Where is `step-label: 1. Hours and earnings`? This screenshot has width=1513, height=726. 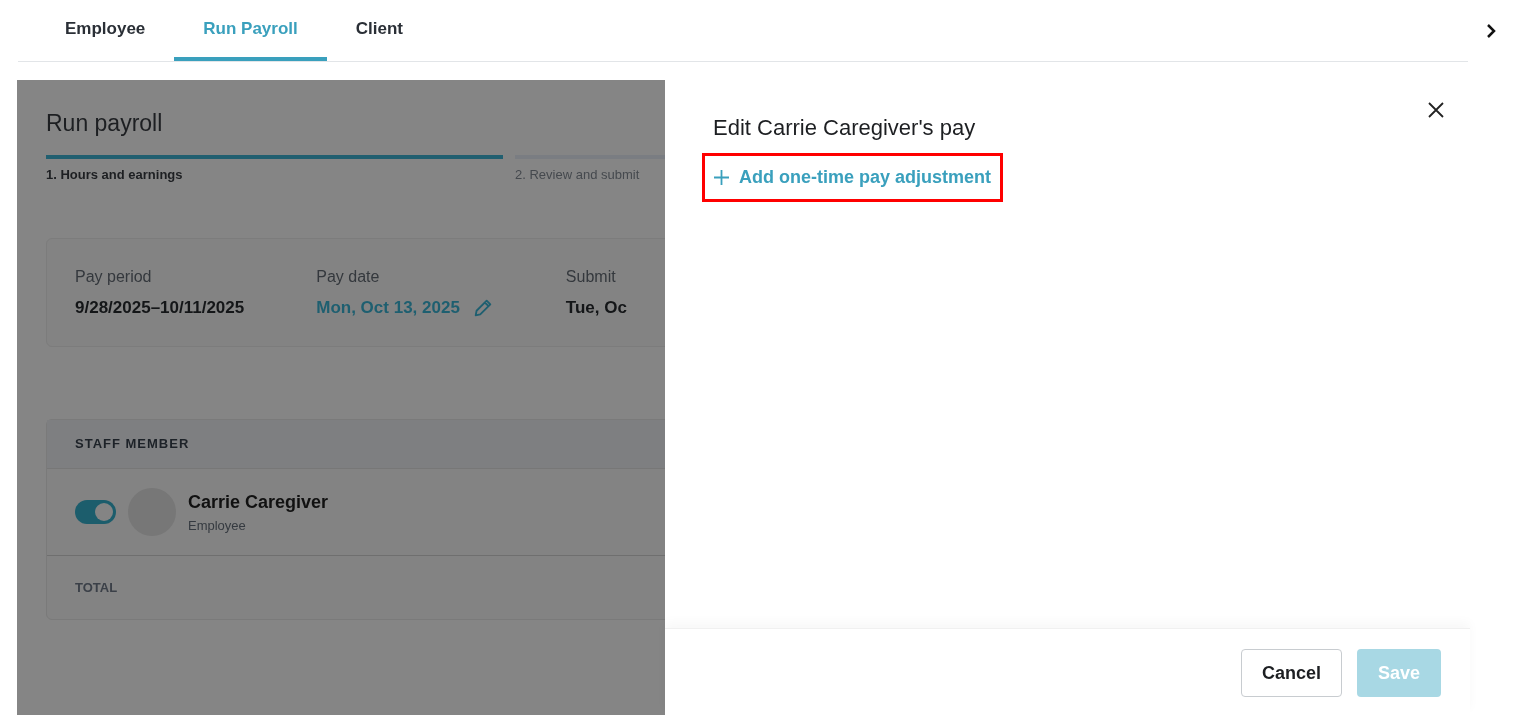 step-label: 1. Hours and earnings is located at coordinates (115, 174).